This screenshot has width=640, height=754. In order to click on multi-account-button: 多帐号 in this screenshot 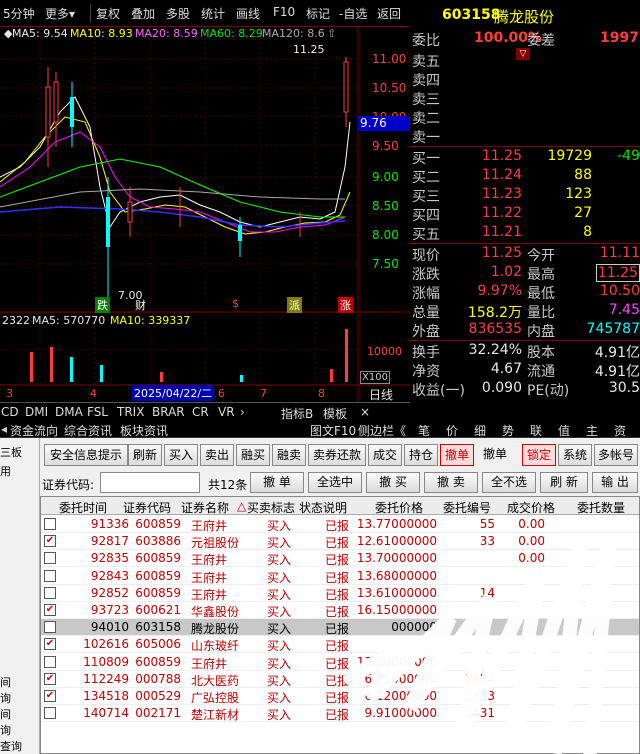, I will do `click(616, 455)`.